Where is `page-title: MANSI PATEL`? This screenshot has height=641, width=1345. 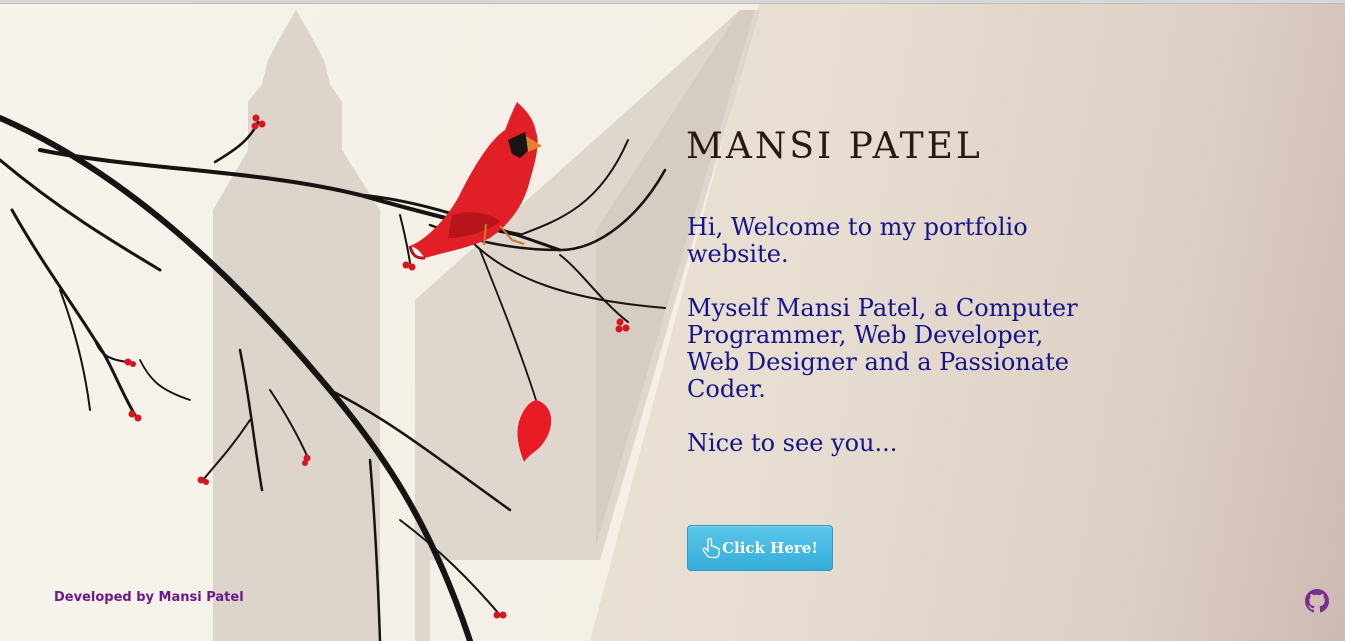 page-title: MANSI PATEL is located at coordinates (834, 146).